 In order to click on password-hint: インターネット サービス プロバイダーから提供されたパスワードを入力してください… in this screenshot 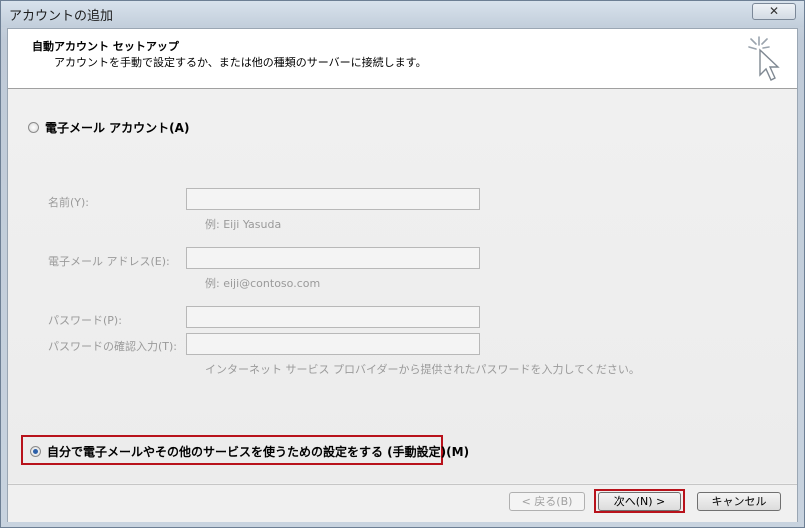, I will do `click(422, 369)`.